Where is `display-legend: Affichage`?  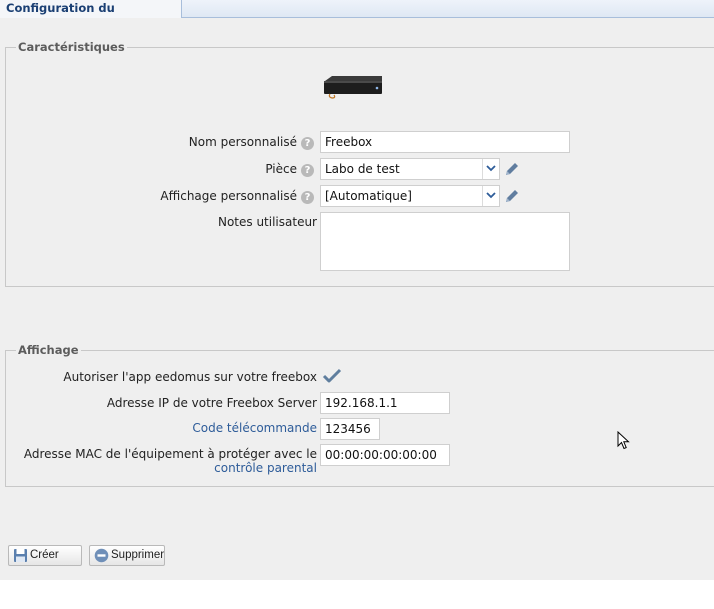
display-legend: Affichage is located at coordinates (48, 350).